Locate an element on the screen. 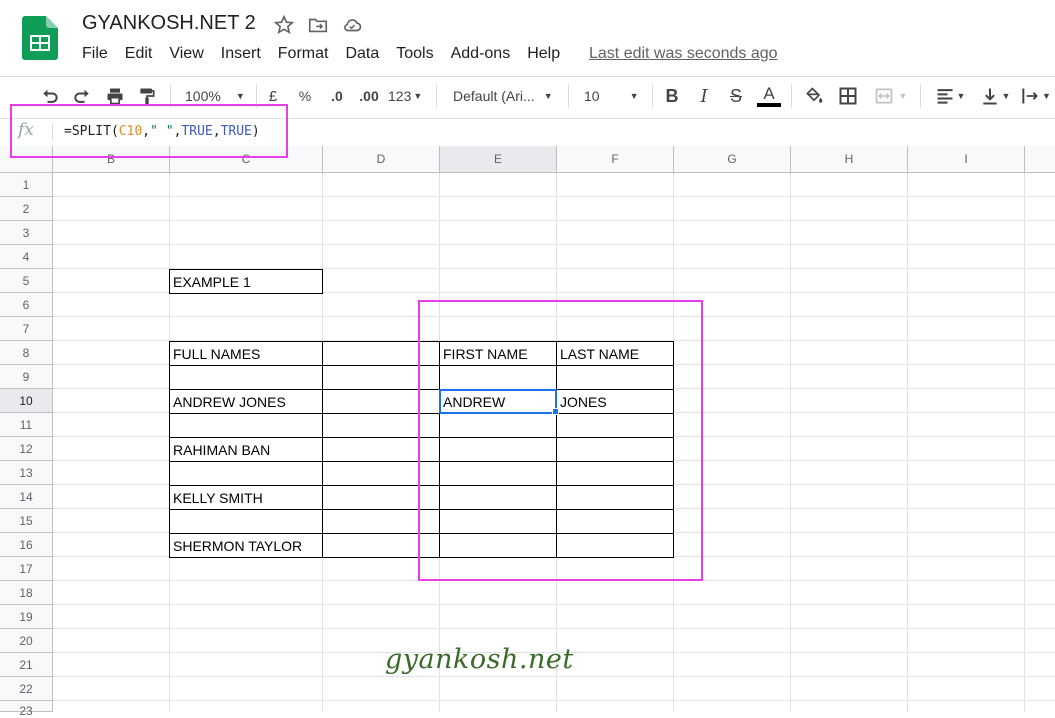 The height and width of the screenshot is (718, 1055). menu-format: Format is located at coordinates (303, 55).